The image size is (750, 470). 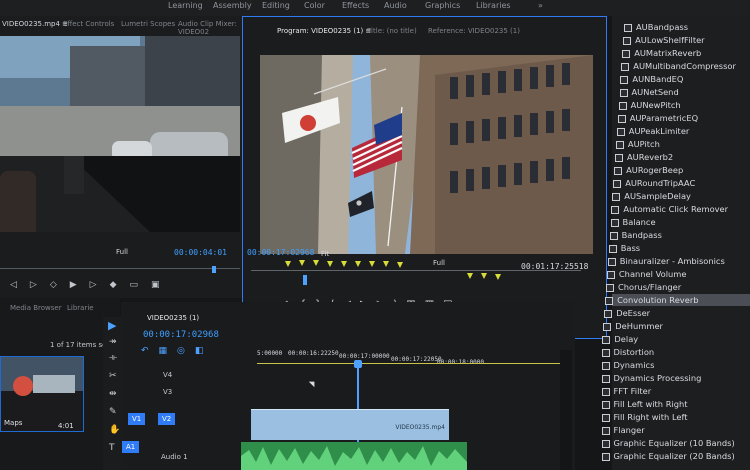 I want to click on effect-item: Distortion, so click(x=675, y=352).